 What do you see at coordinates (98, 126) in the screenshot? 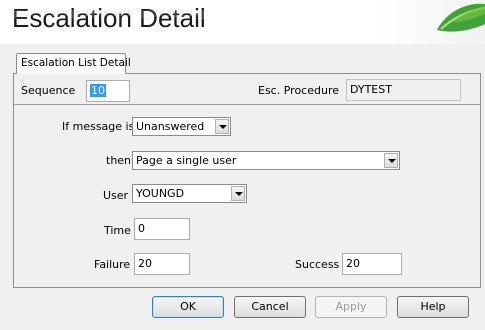
I see `if-message-label: If message is` at bounding box center [98, 126].